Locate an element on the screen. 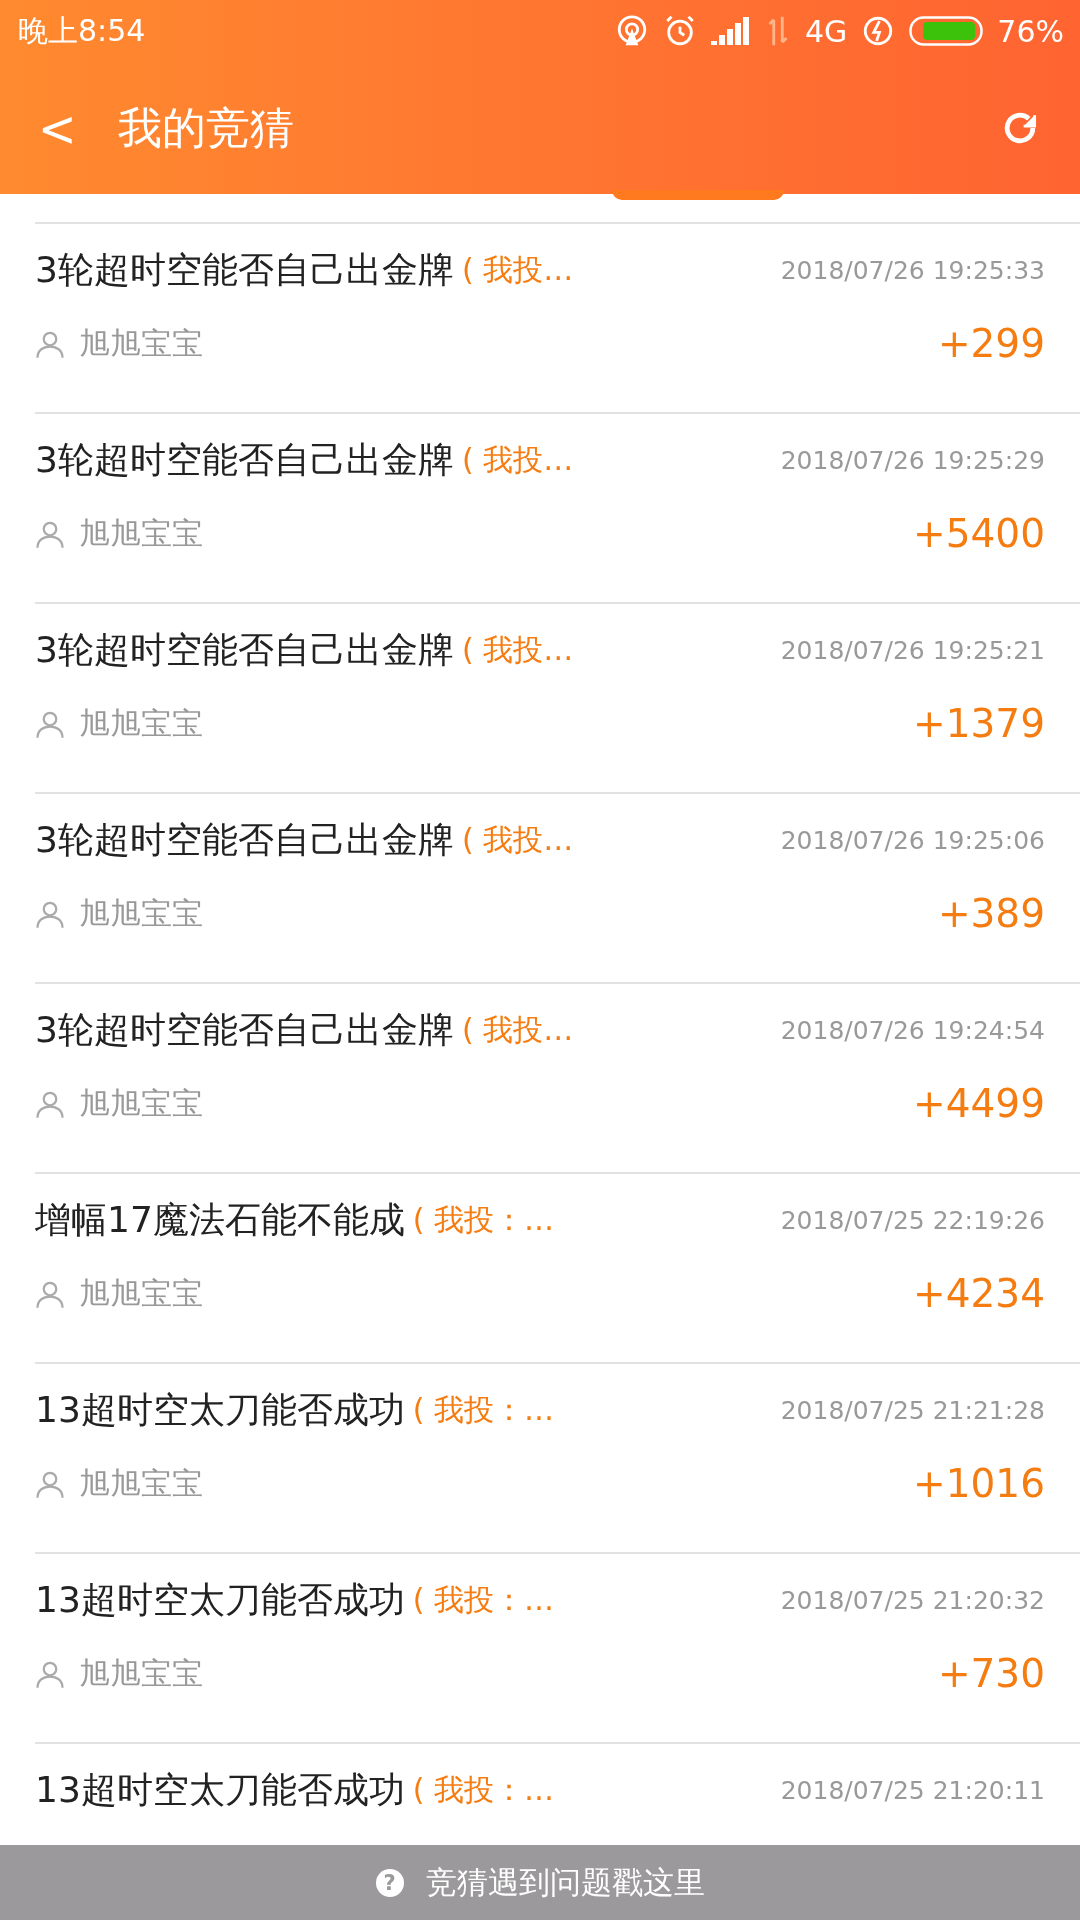  network-label: 4G is located at coordinates (826, 31).